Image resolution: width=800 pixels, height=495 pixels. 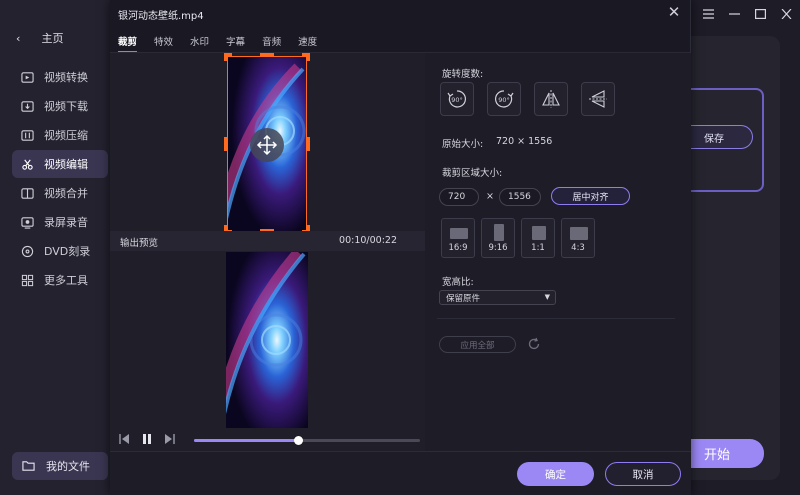 I want to click on dialog-footer: 确定 取消, so click(x=400, y=473).